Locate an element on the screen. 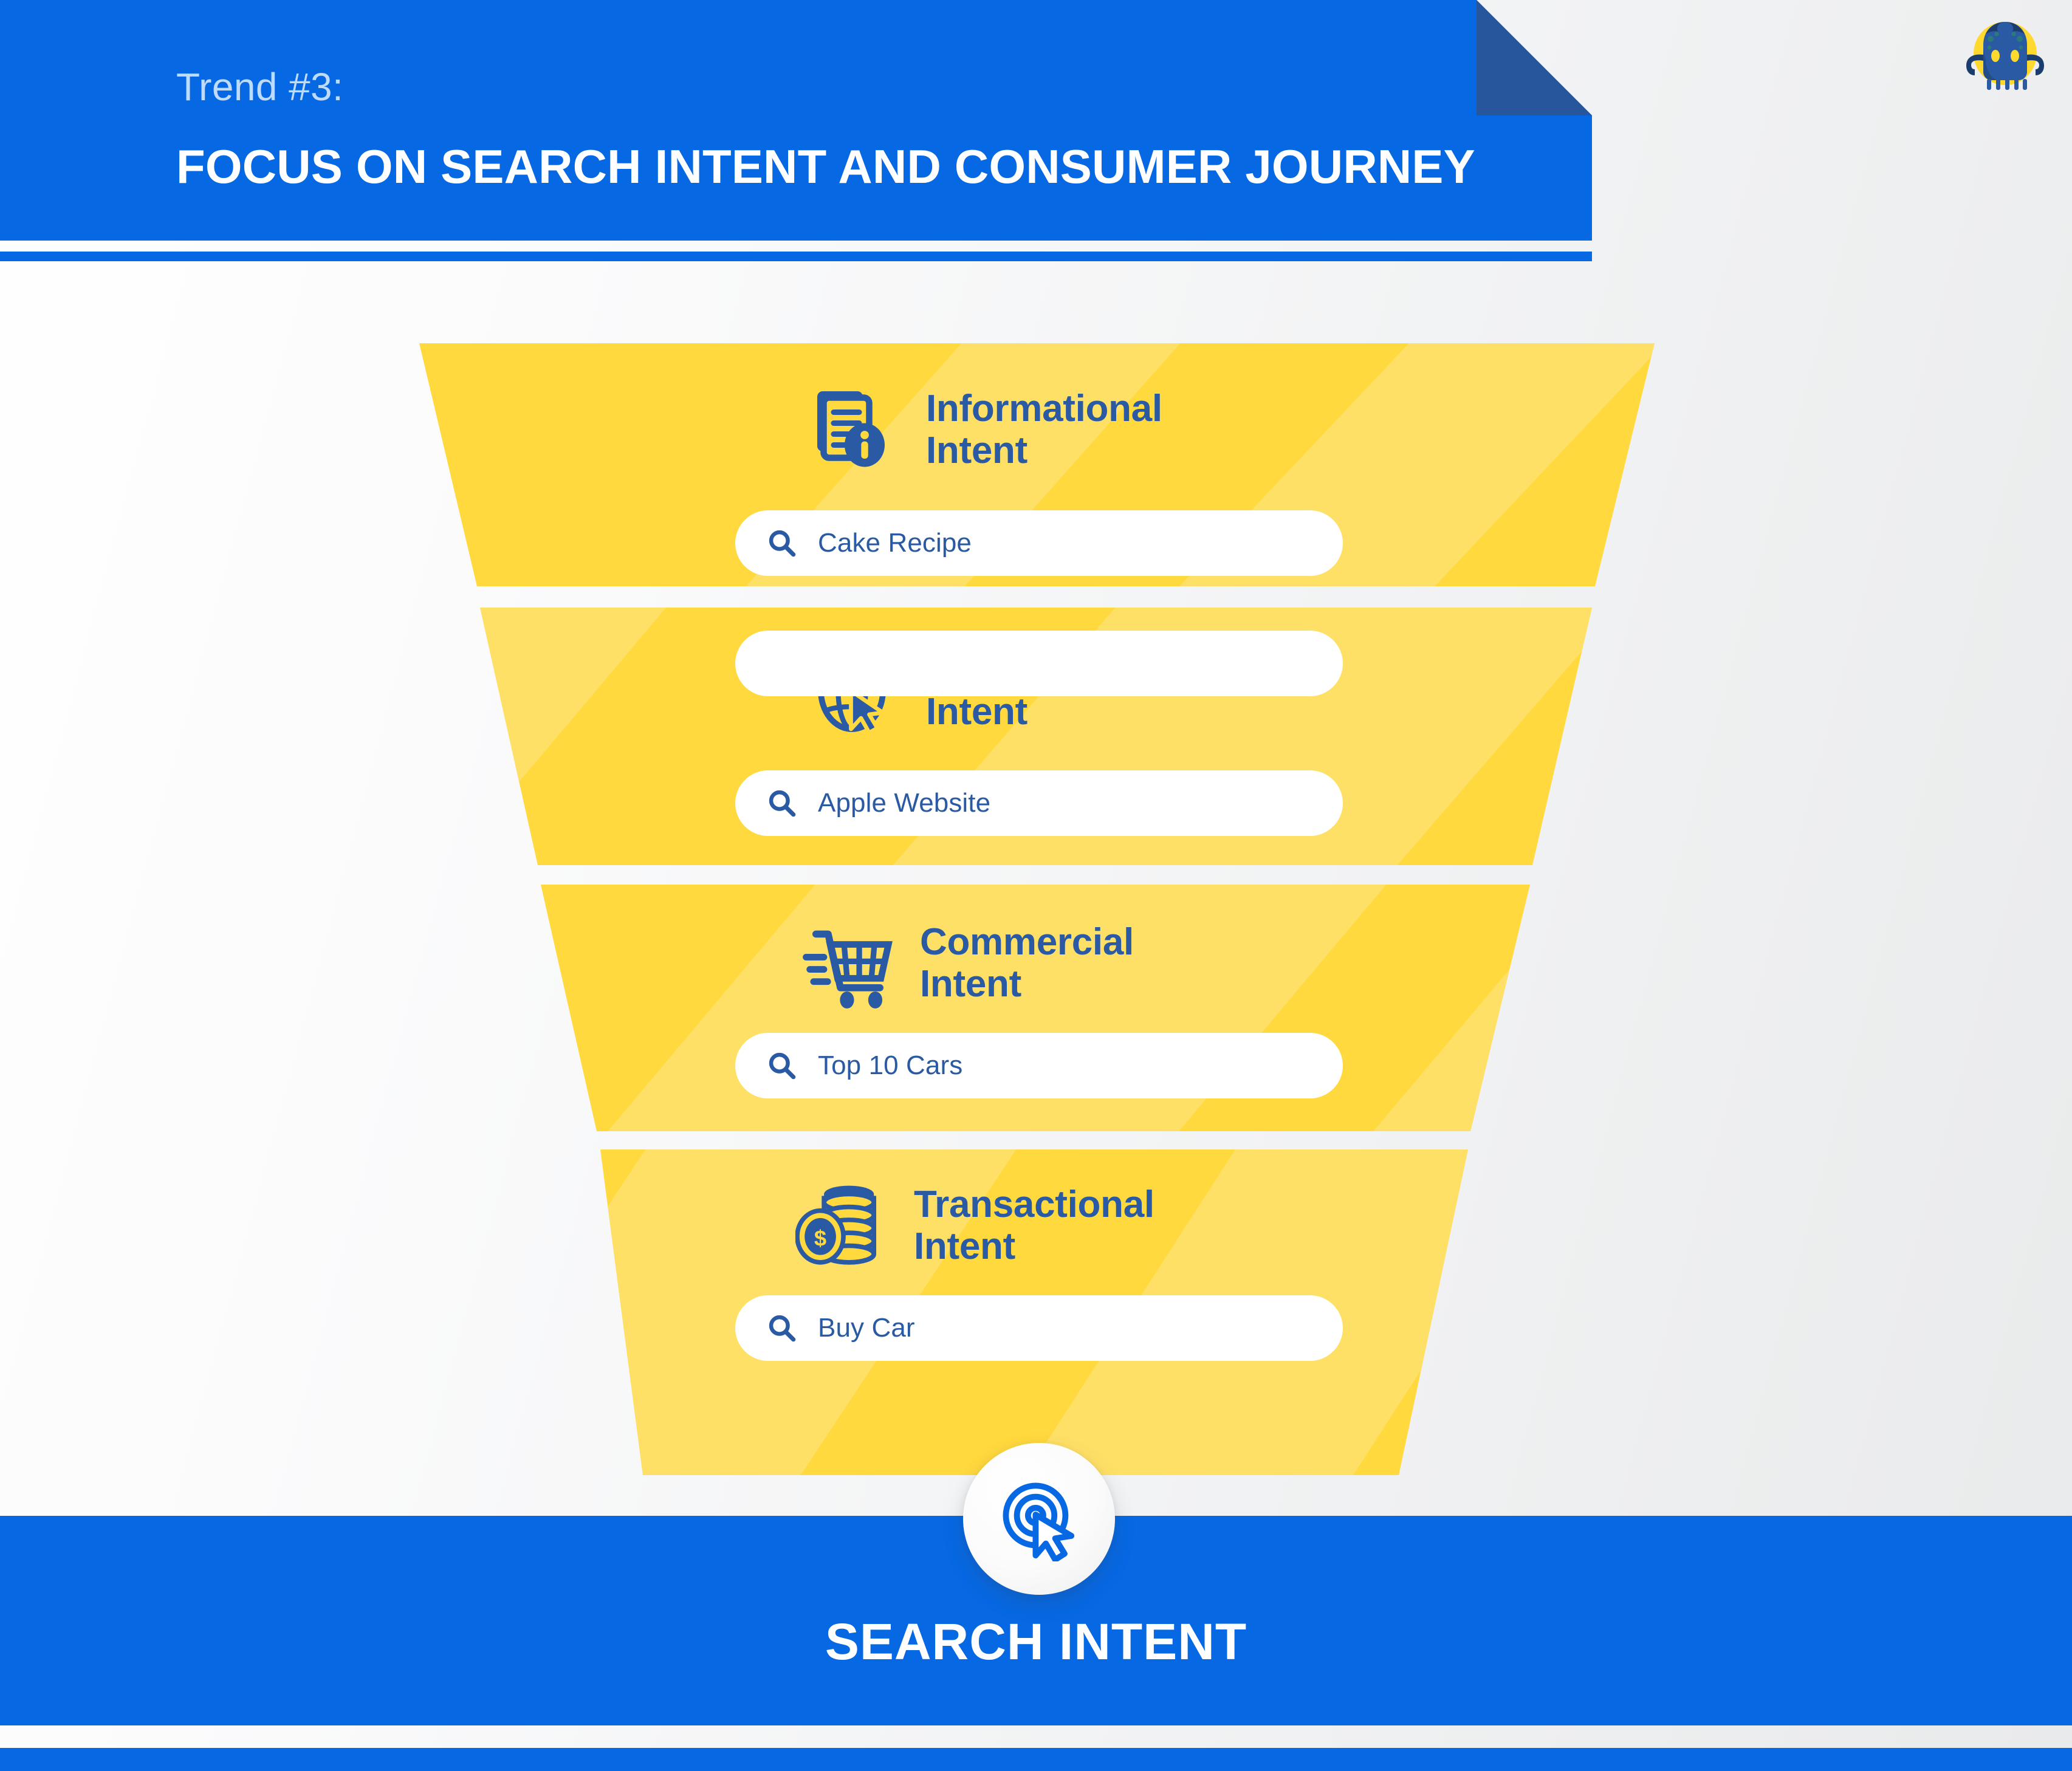  target-cursor-badge is located at coordinates (1039, 1519).